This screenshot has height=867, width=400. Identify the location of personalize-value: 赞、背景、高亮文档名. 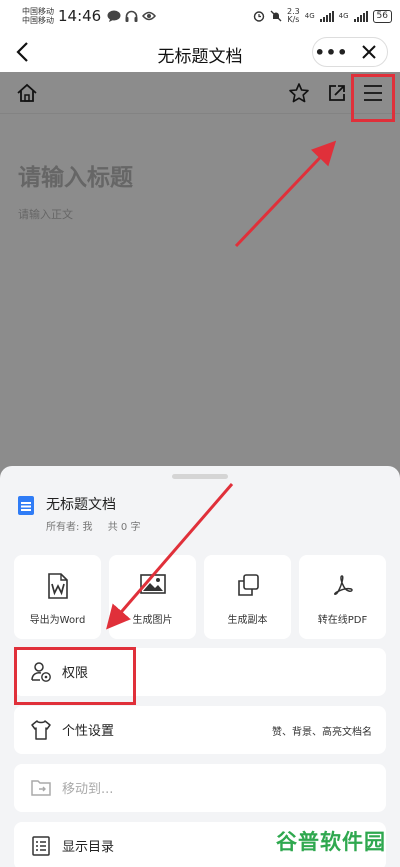
(322, 732).